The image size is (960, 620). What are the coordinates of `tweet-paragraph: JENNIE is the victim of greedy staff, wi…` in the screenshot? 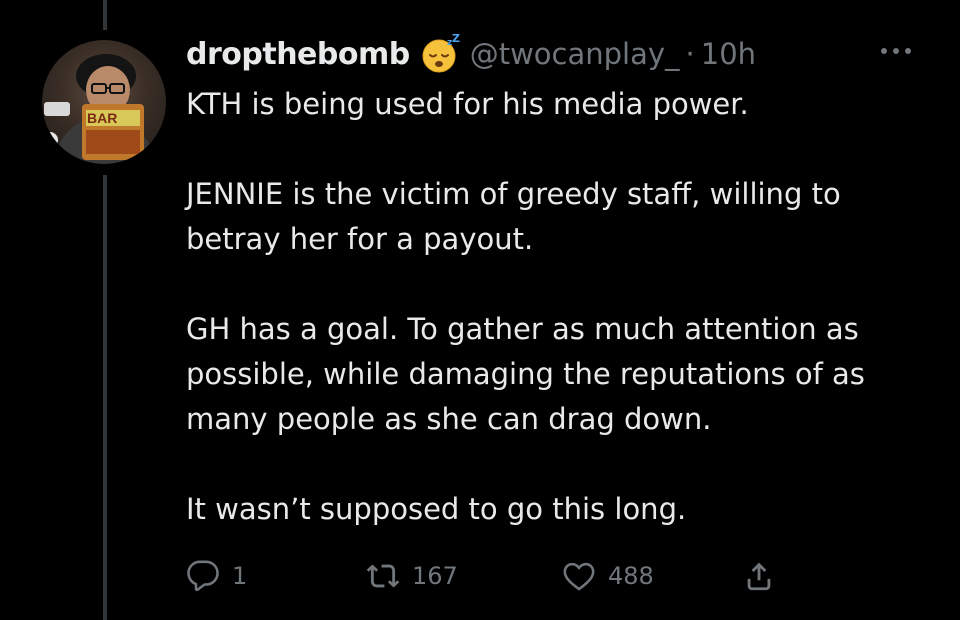 It's located at (513, 216).